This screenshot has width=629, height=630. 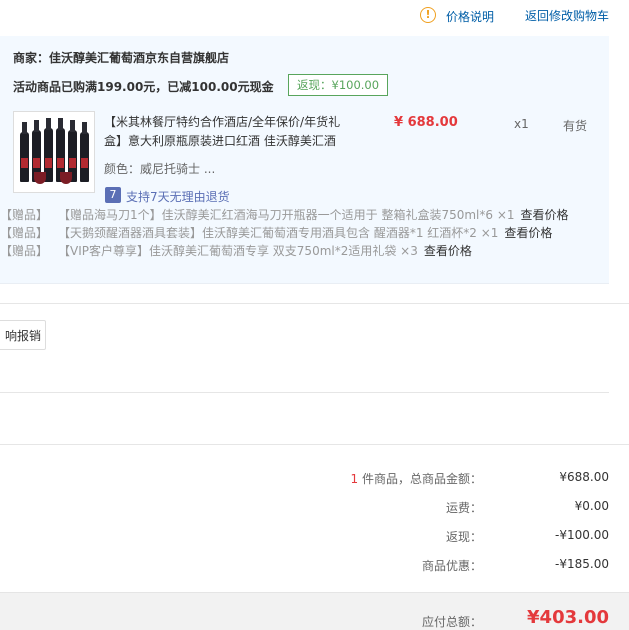 I want to click on total-bar: 应付总额： ¥403.00, so click(x=314, y=611).